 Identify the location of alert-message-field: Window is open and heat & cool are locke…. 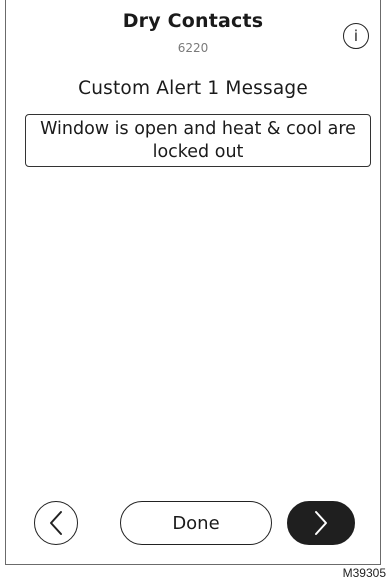
(198, 140).